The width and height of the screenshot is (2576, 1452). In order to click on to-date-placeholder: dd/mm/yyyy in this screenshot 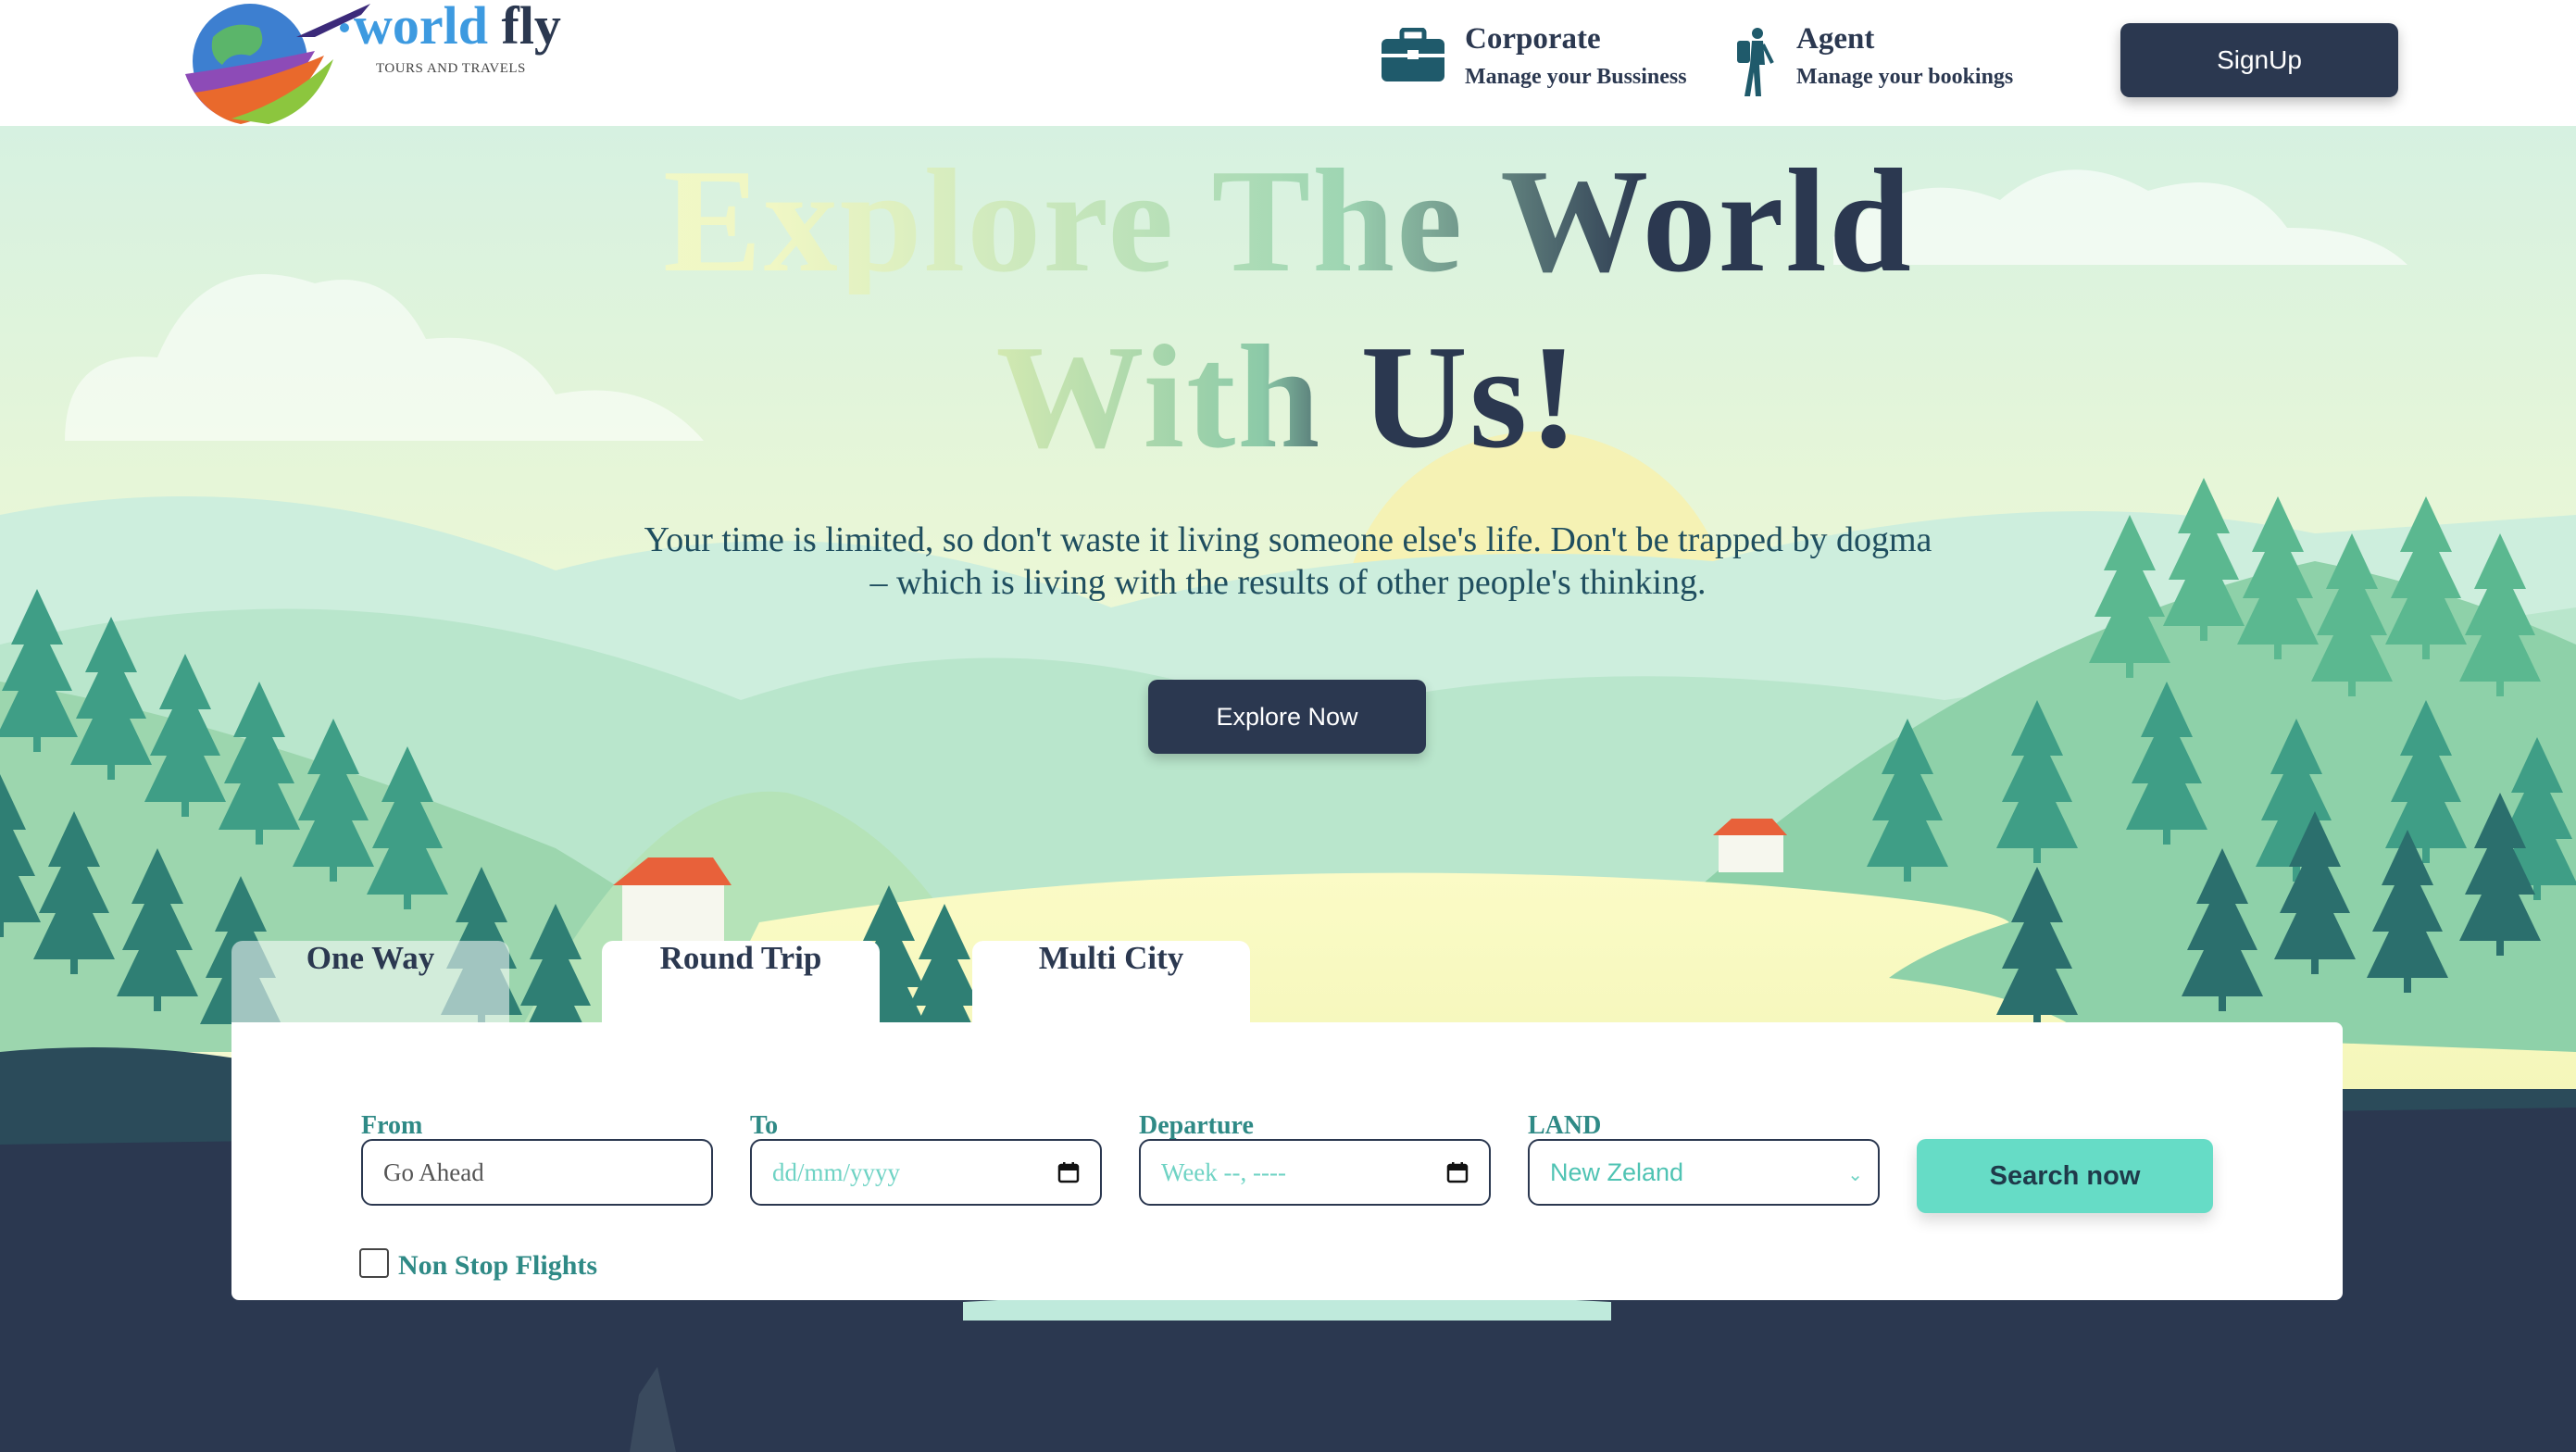, I will do `click(837, 1172)`.